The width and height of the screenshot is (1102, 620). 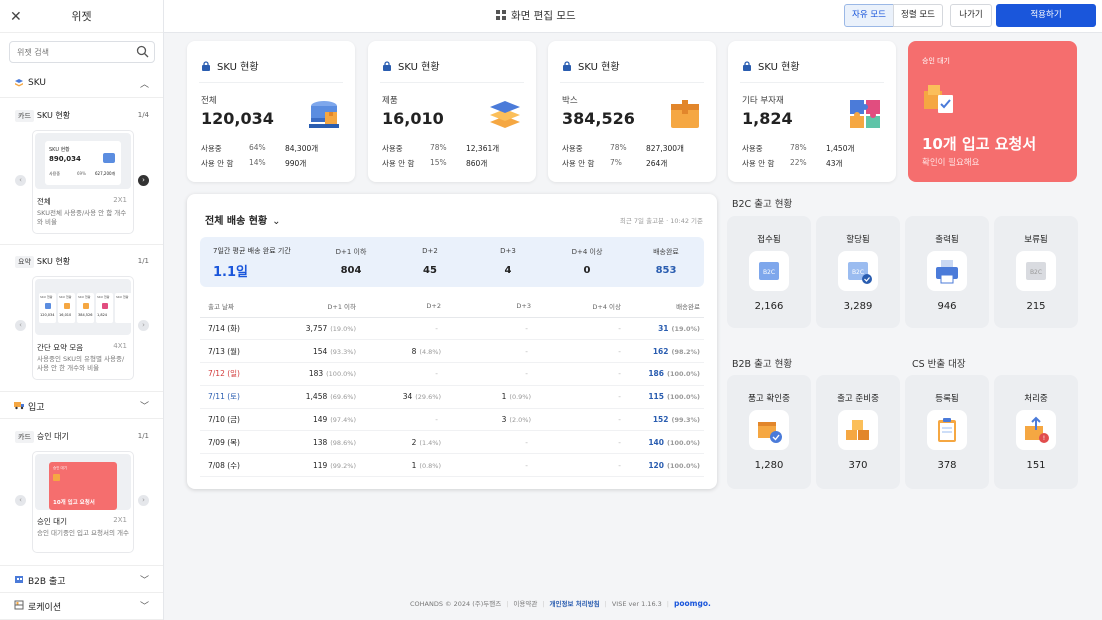 I want to click on group-header: 요약 SKU 현황, so click(x=42, y=262).